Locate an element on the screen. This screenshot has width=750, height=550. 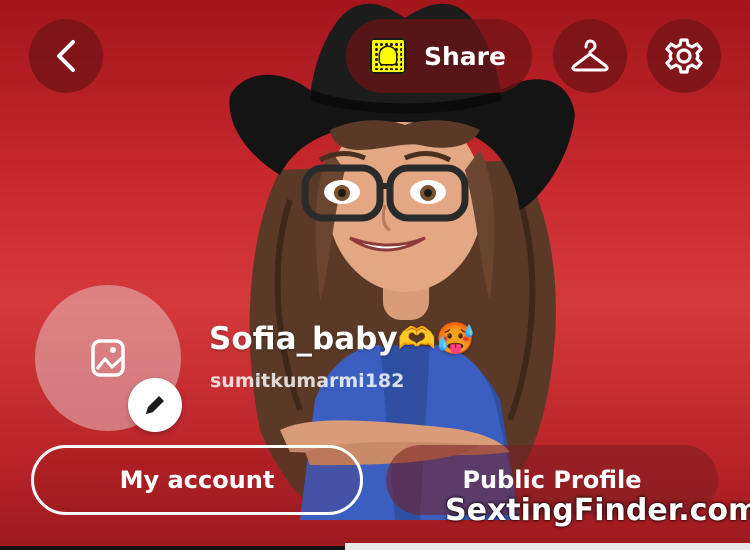
share-label: Share is located at coordinates (465, 56).